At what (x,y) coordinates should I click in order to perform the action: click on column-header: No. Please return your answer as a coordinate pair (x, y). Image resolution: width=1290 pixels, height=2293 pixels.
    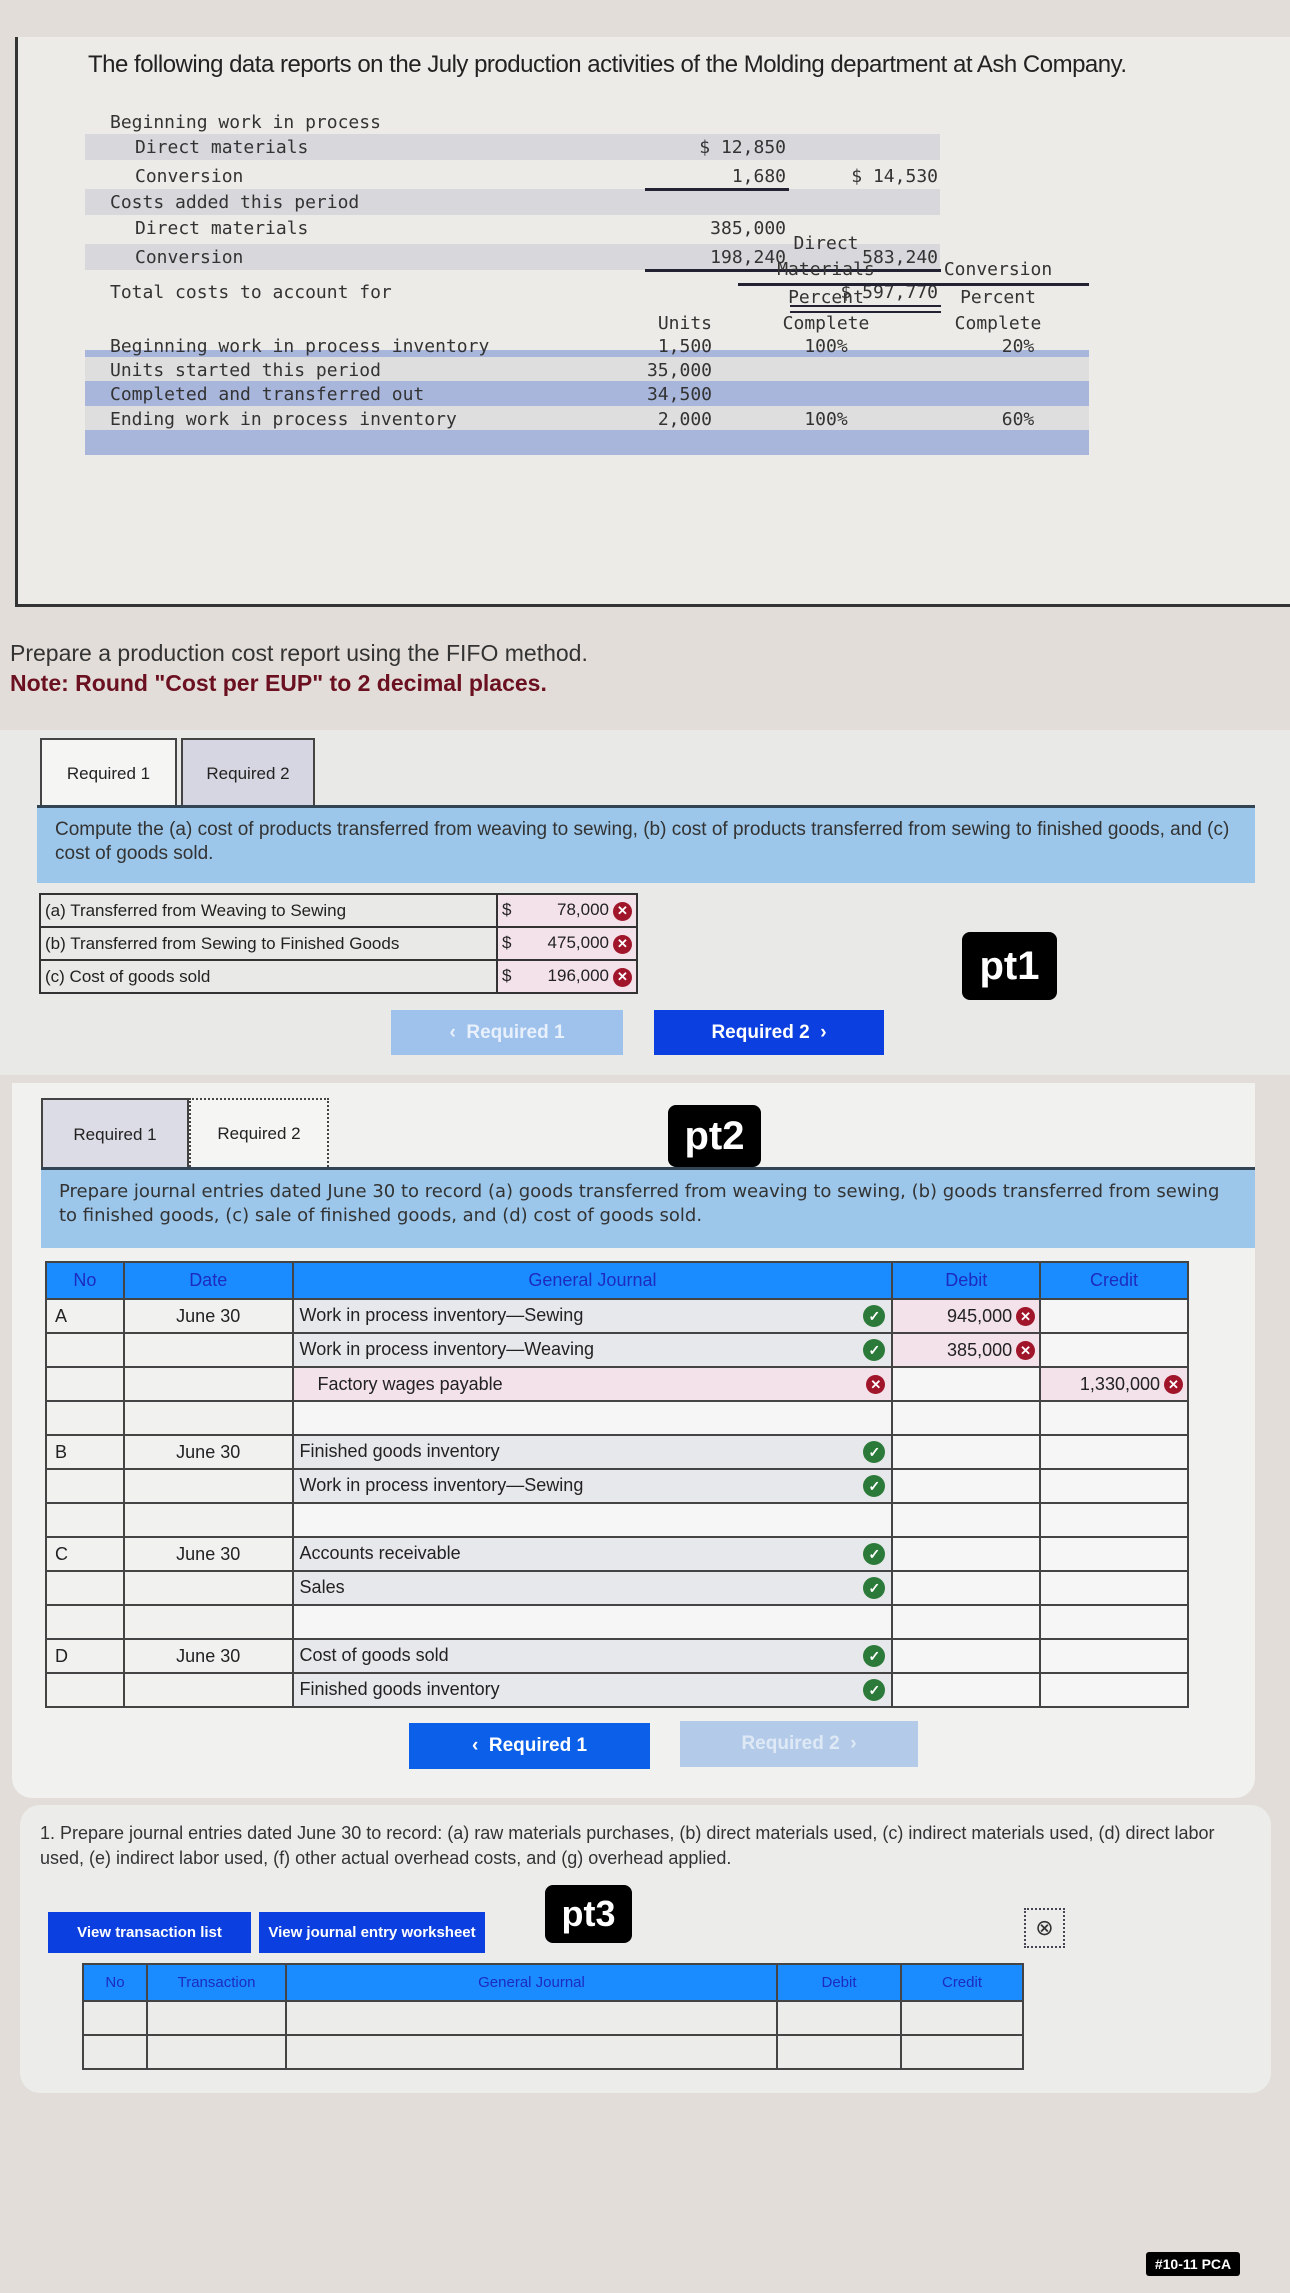
    Looking at the image, I should click on (85, 1280).